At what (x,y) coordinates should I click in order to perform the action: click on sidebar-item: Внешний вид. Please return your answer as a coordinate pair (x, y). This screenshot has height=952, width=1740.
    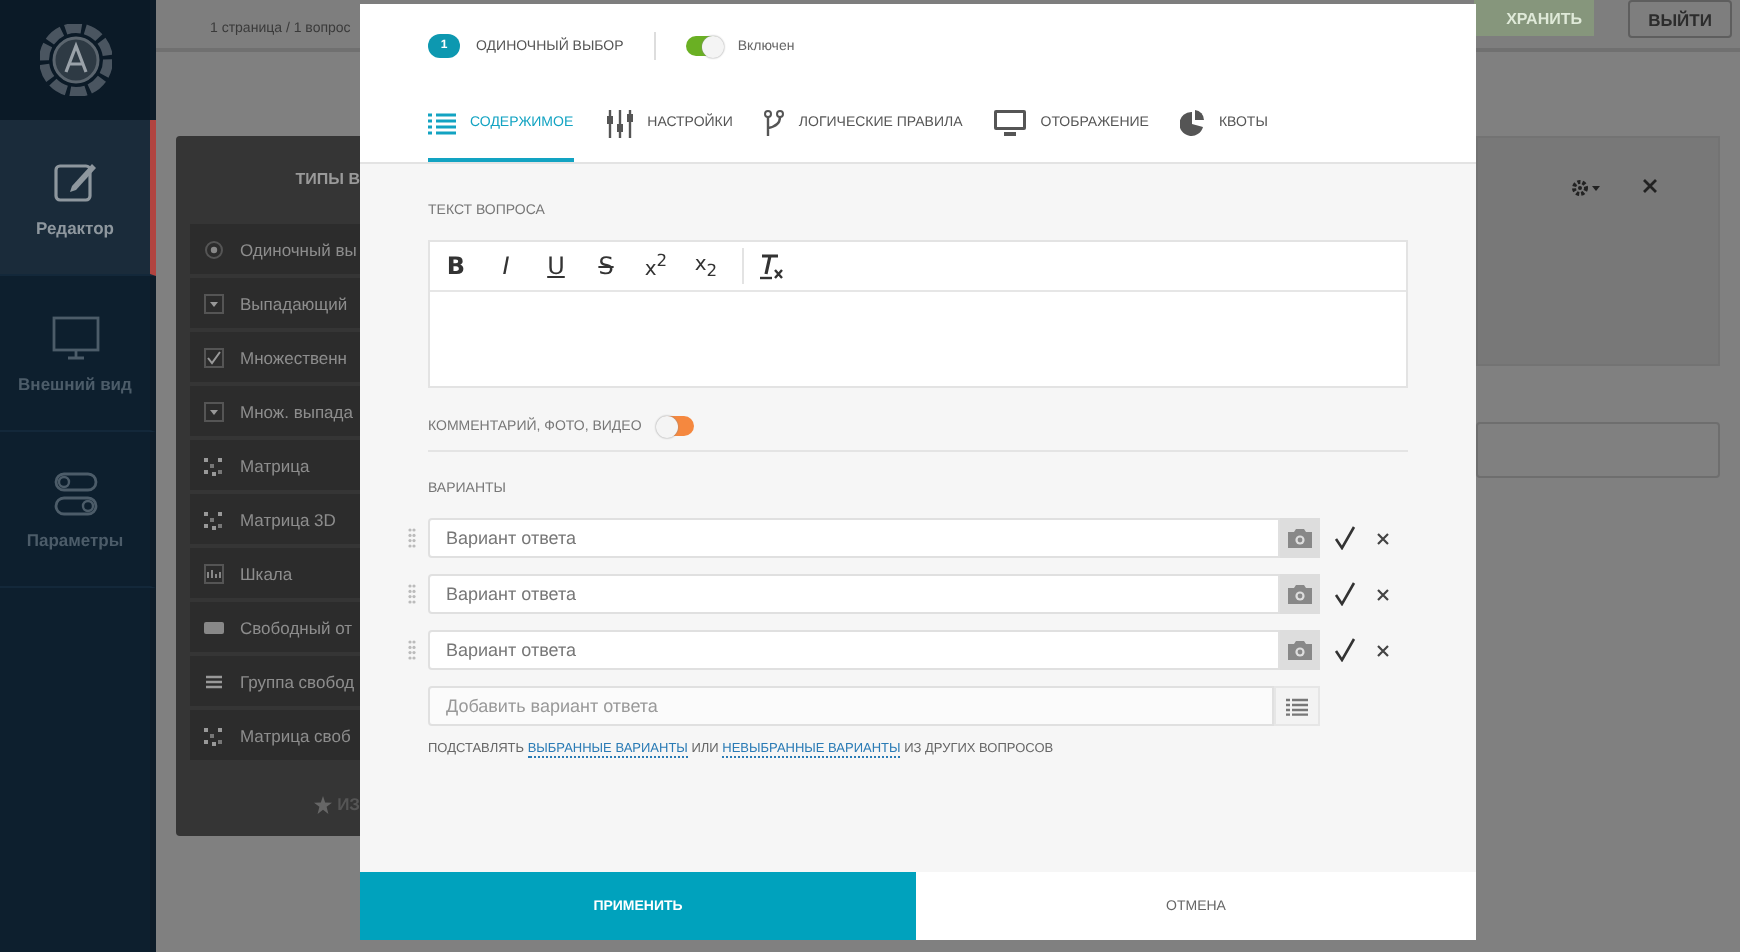
    Looking at the image, I should click on (78, 354).